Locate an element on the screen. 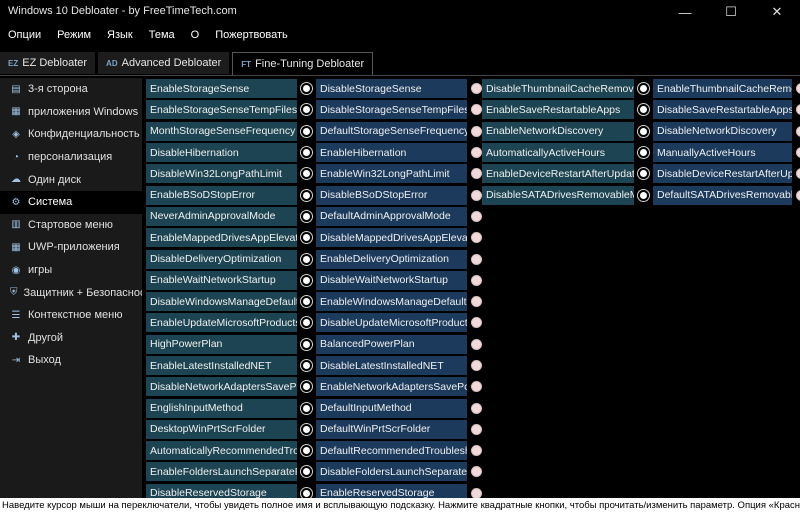 The image size is (800, 513). option-button-a: DisableHibernation is located at coordinates (221, 153).